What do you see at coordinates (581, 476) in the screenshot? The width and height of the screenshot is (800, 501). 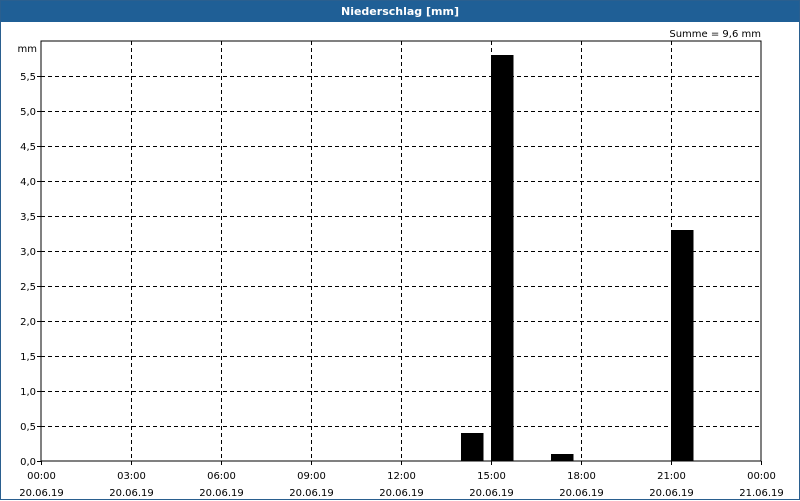 I see `x-tick-time: 18:00` at bounding box center [581, 476].